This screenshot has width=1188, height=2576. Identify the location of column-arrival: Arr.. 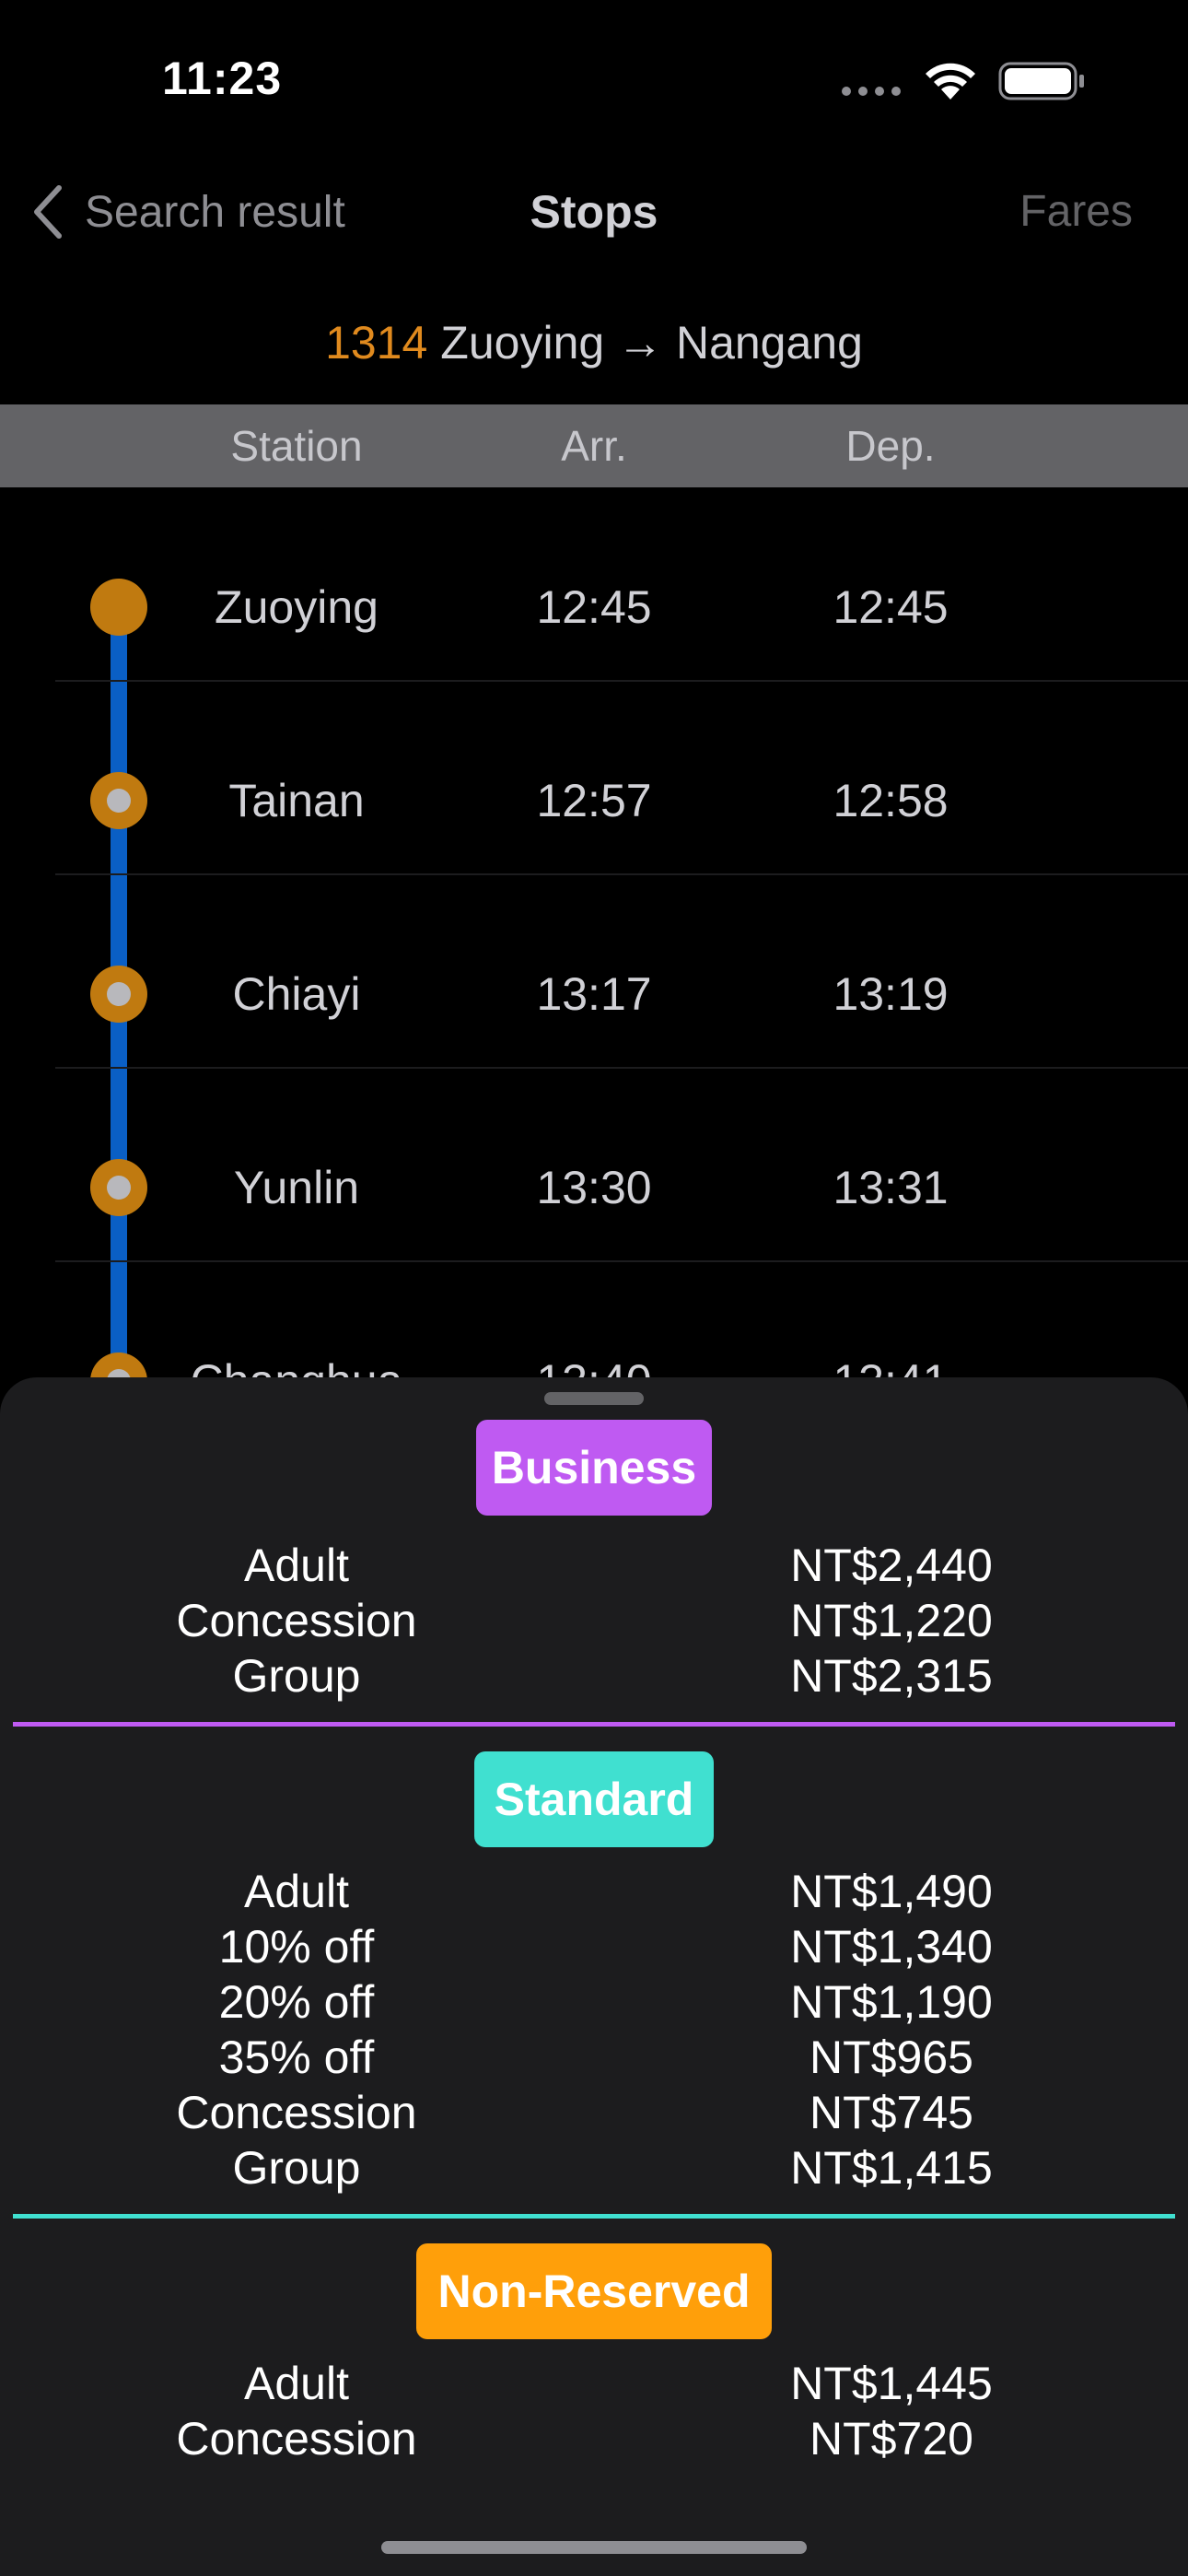
(594, 446).